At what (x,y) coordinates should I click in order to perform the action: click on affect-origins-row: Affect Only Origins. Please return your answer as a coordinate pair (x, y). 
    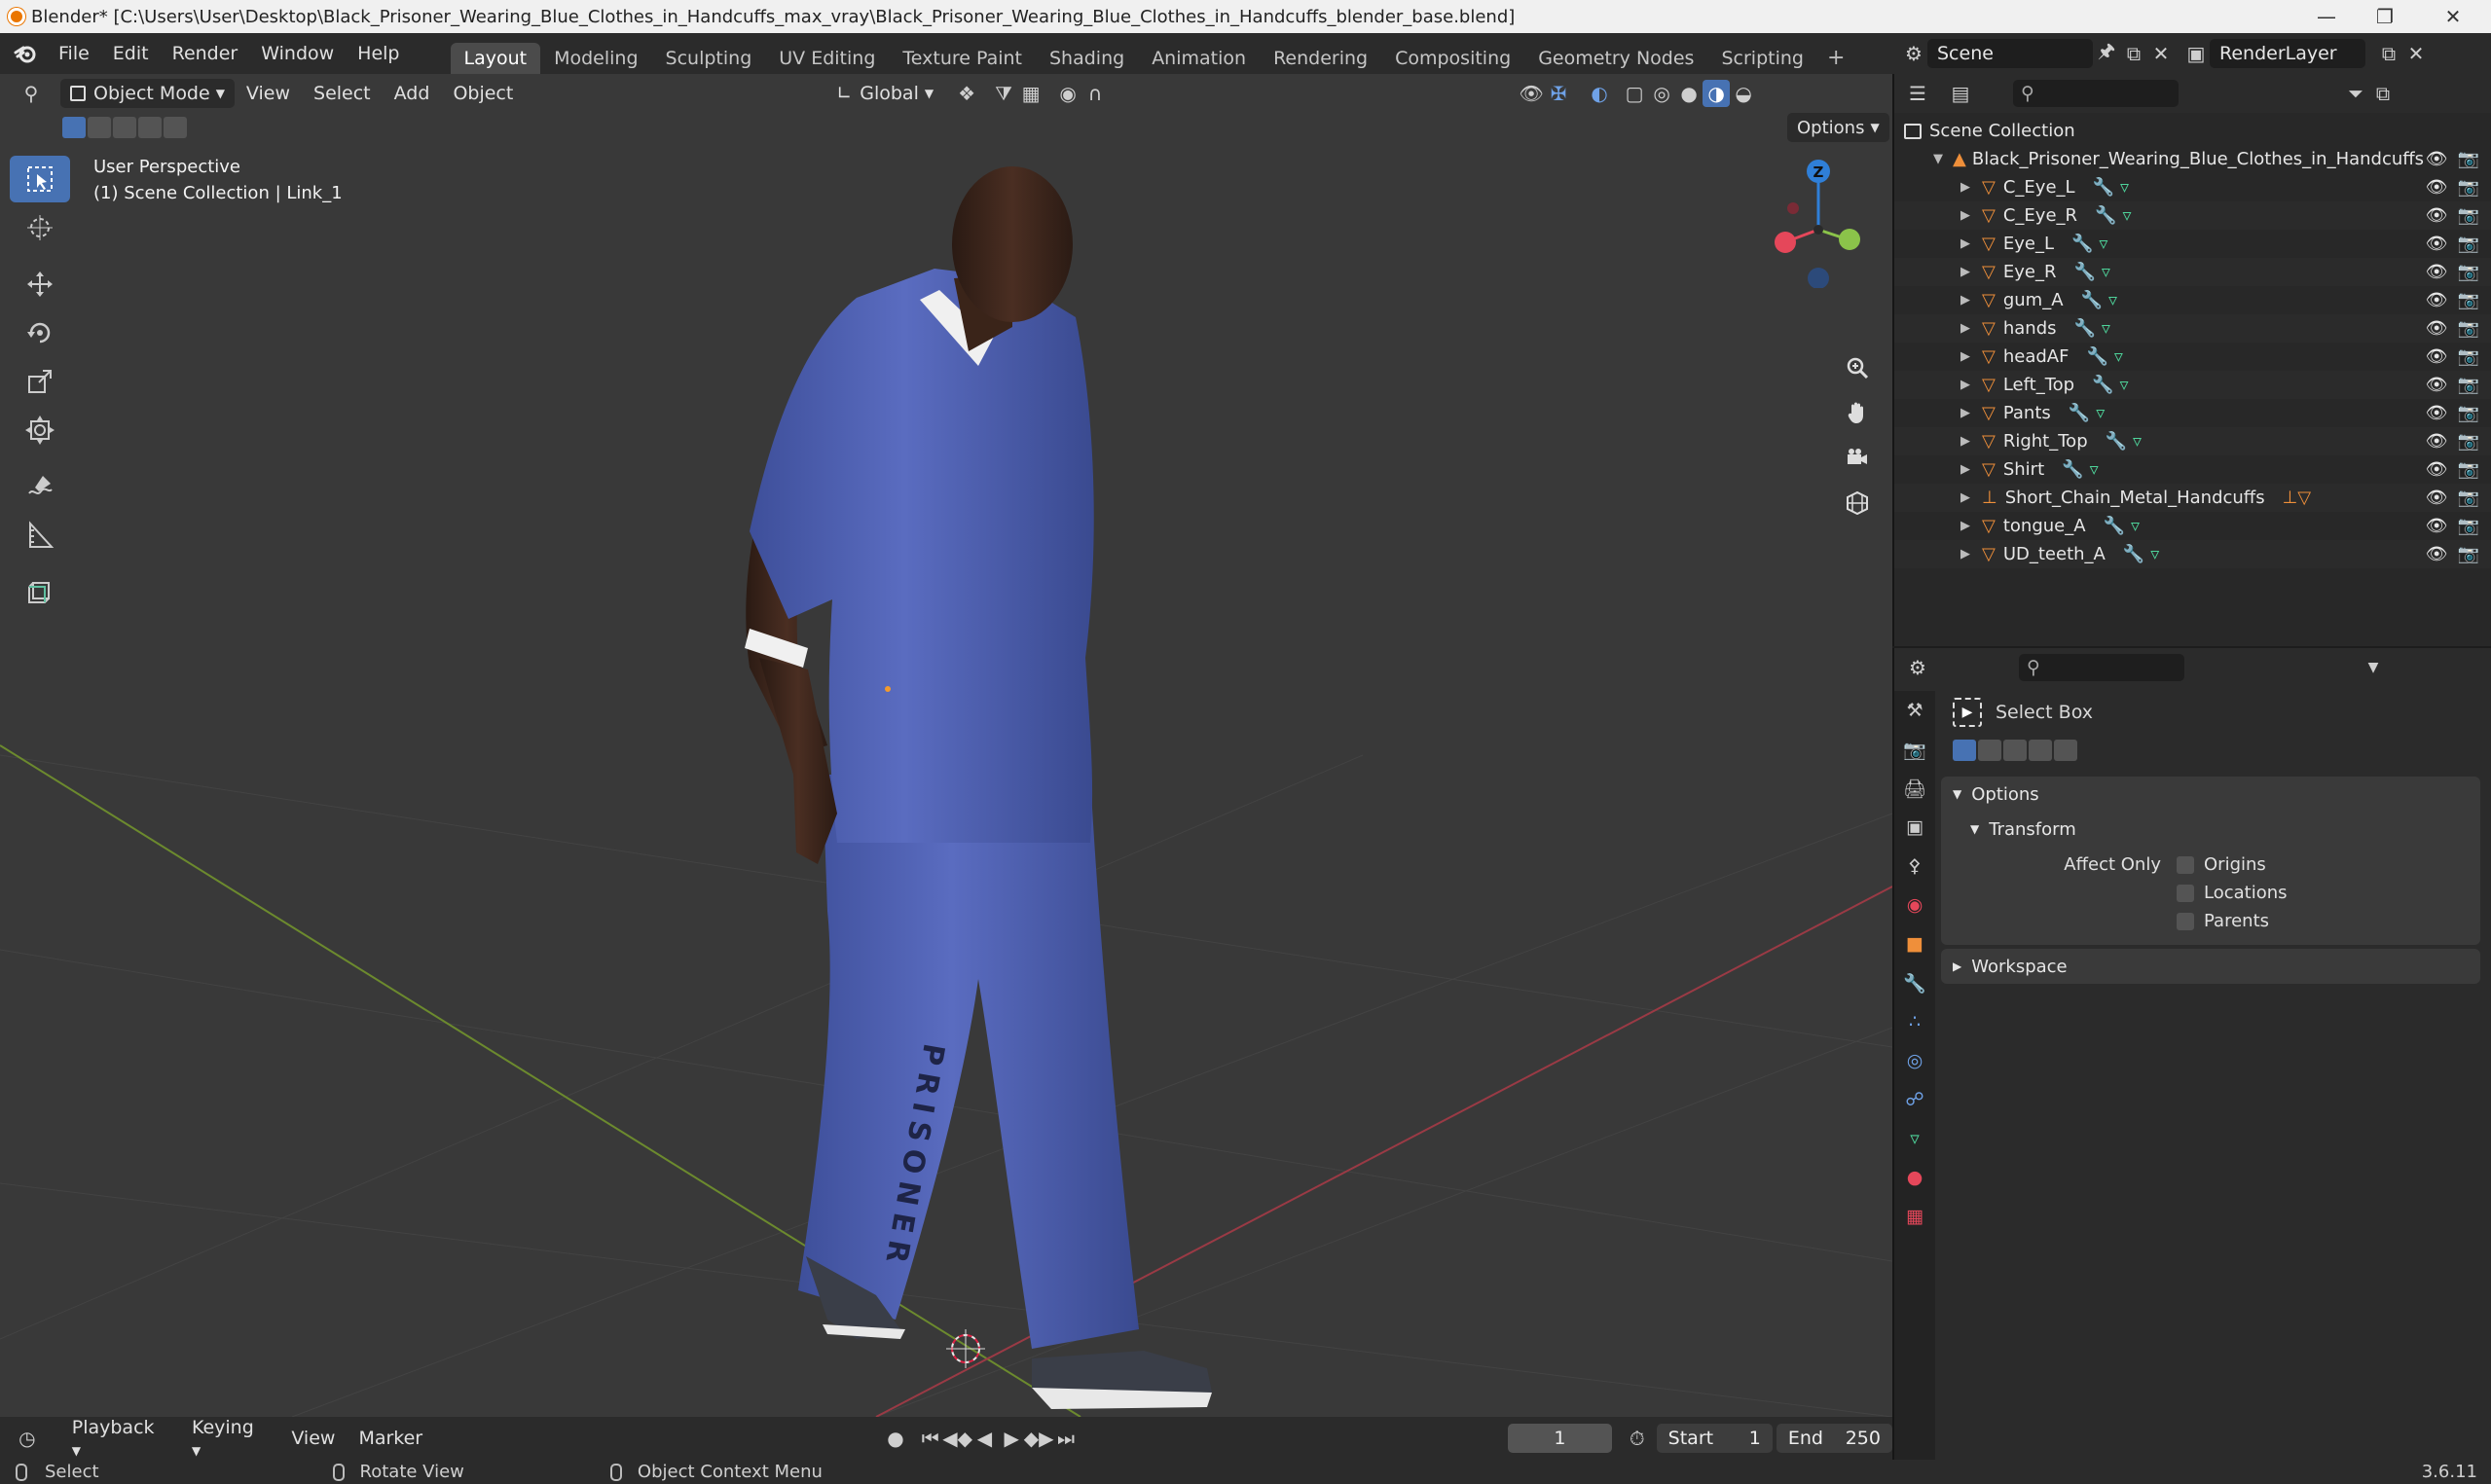
    Looking at the image, I should click on (2210, 865).